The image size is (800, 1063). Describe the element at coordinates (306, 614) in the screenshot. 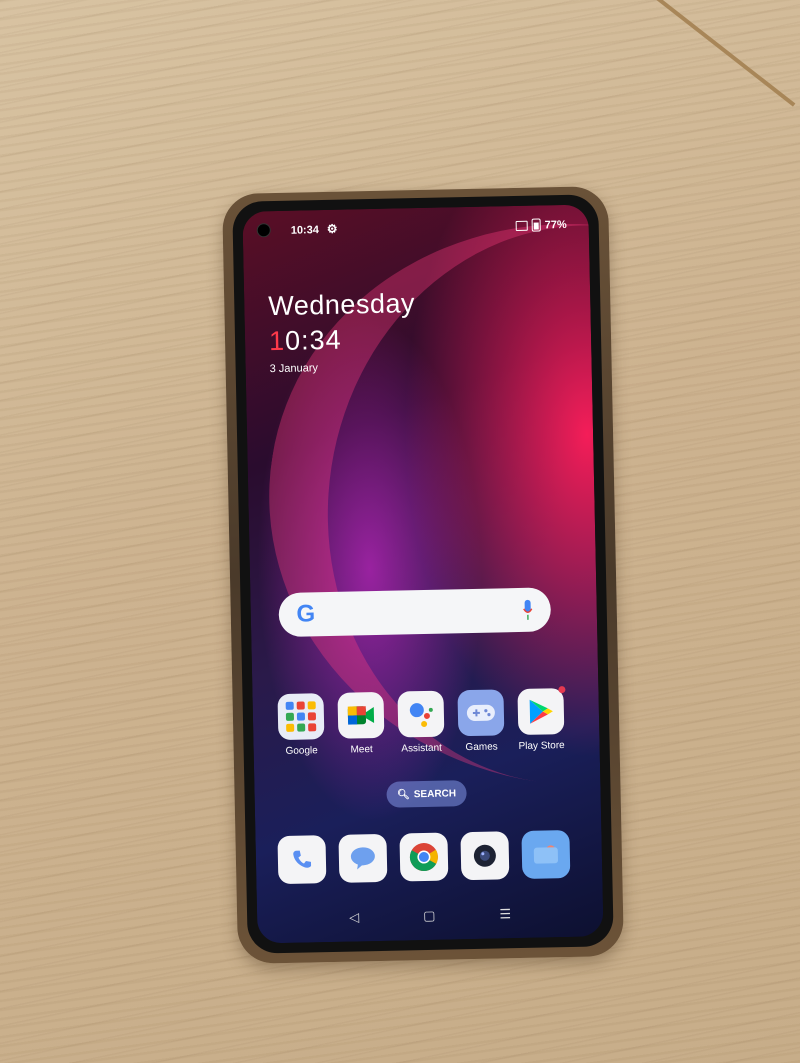

I see `google-logo-icon: G` at that location.